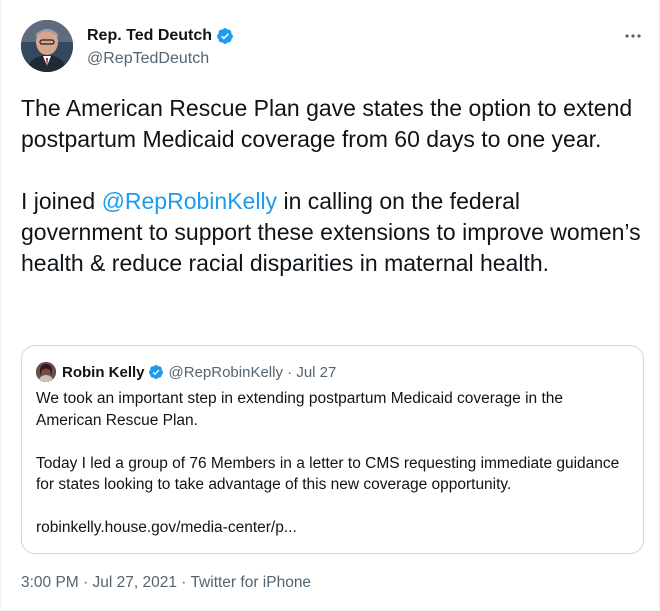 The image size is (660, 611). Describe the element at coordinates (155, 372) in the screenshot. I see `quoted-verified-badge-icon` at that location.